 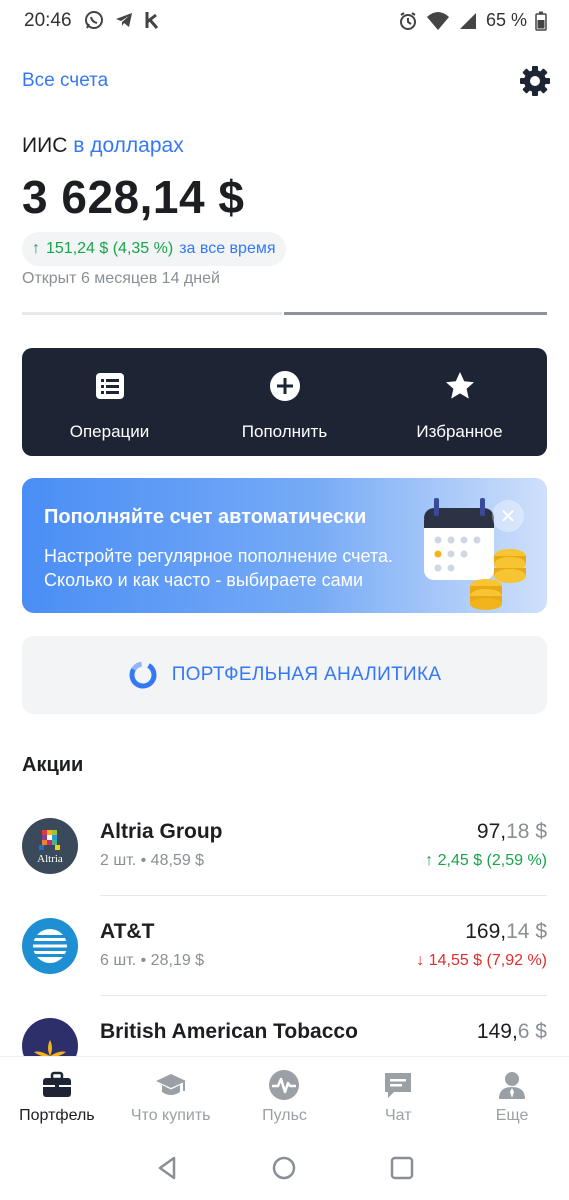 I want to click on altria-logo-text: Altria, so click(x=50, y=859).